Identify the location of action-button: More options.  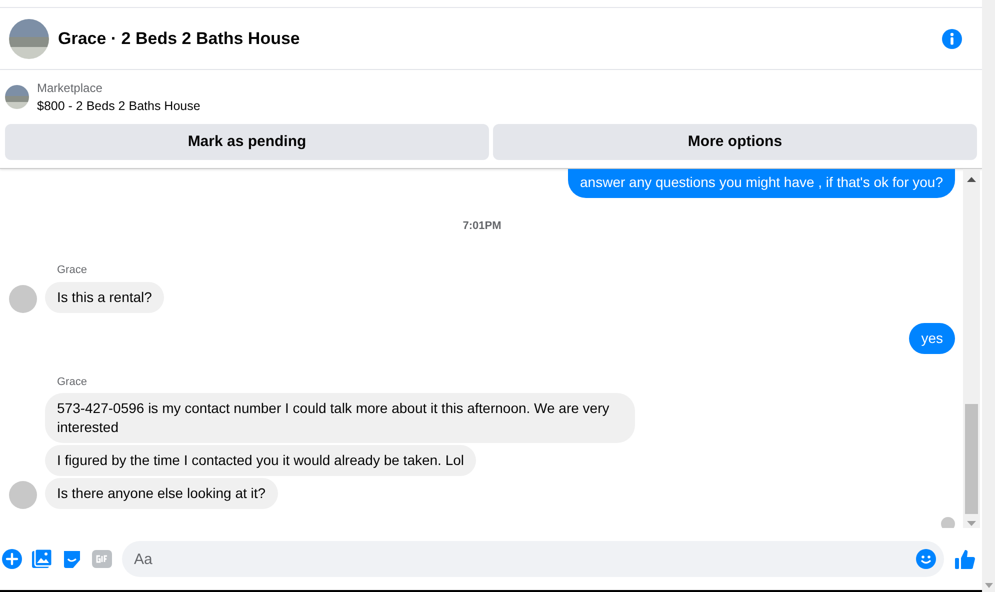
(735, 142).